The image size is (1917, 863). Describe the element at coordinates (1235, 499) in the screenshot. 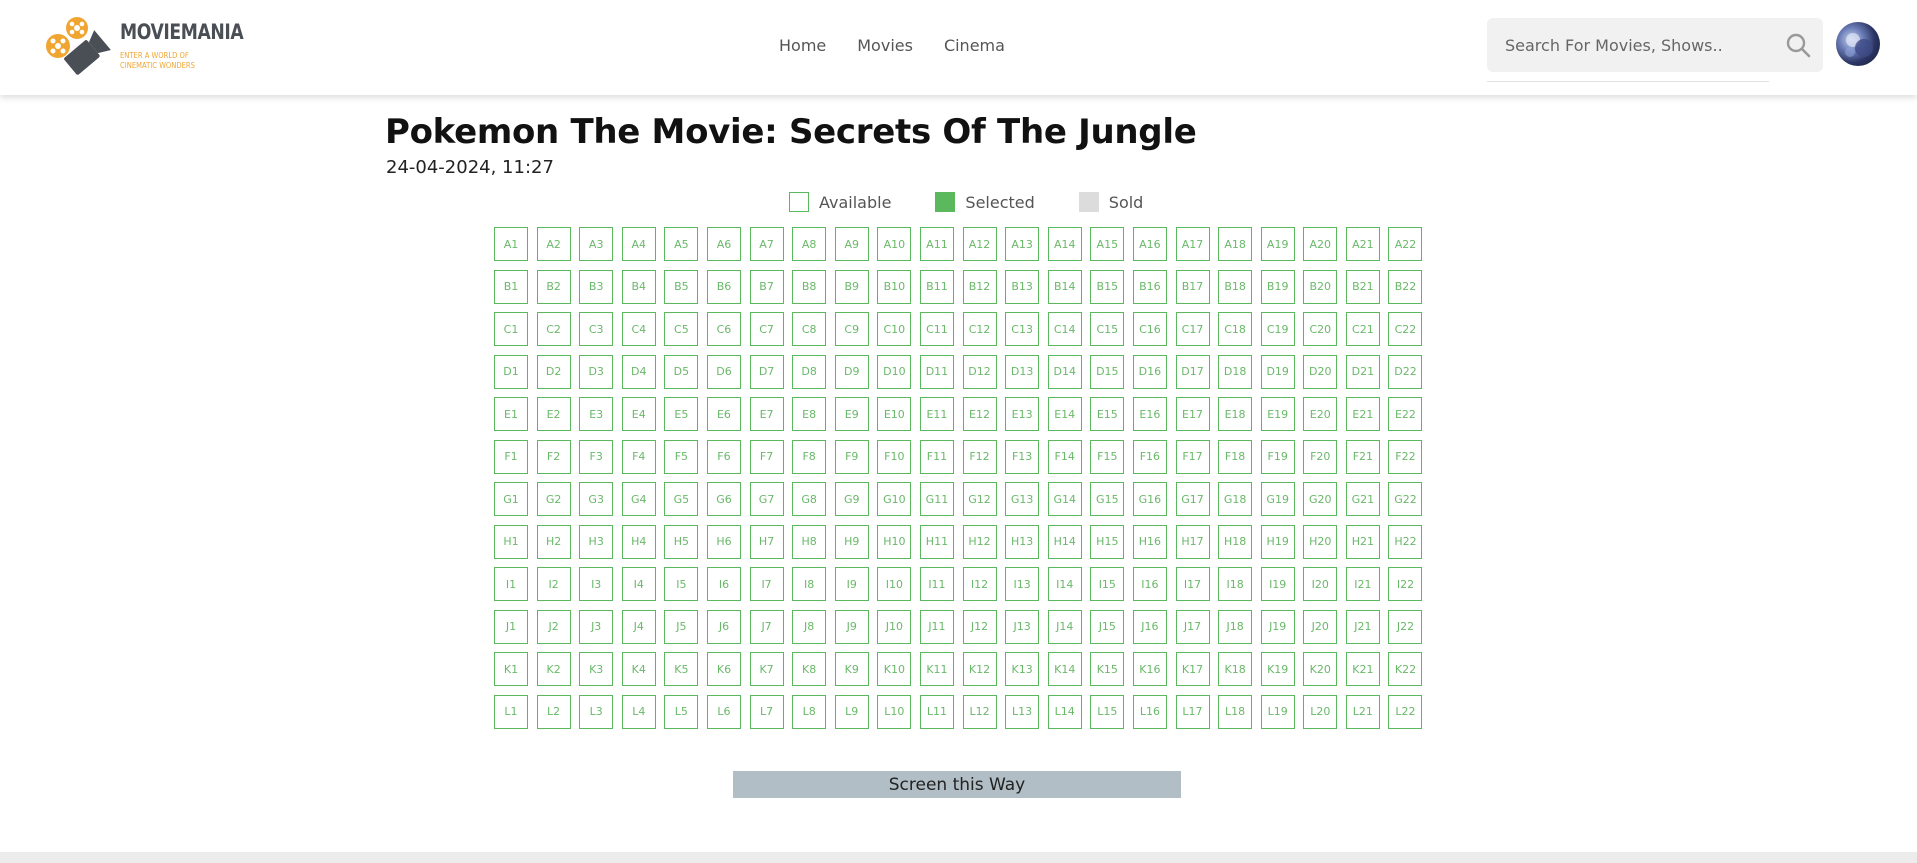

I see `seat-g18: G18` at that location.